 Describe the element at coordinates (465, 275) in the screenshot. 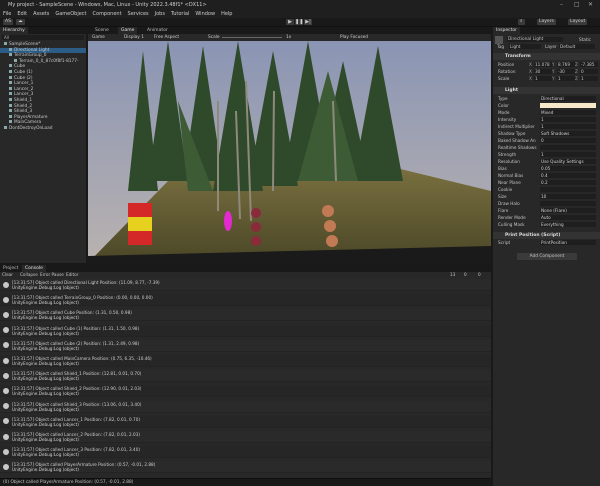

I see `warning-count: 0` at that location.